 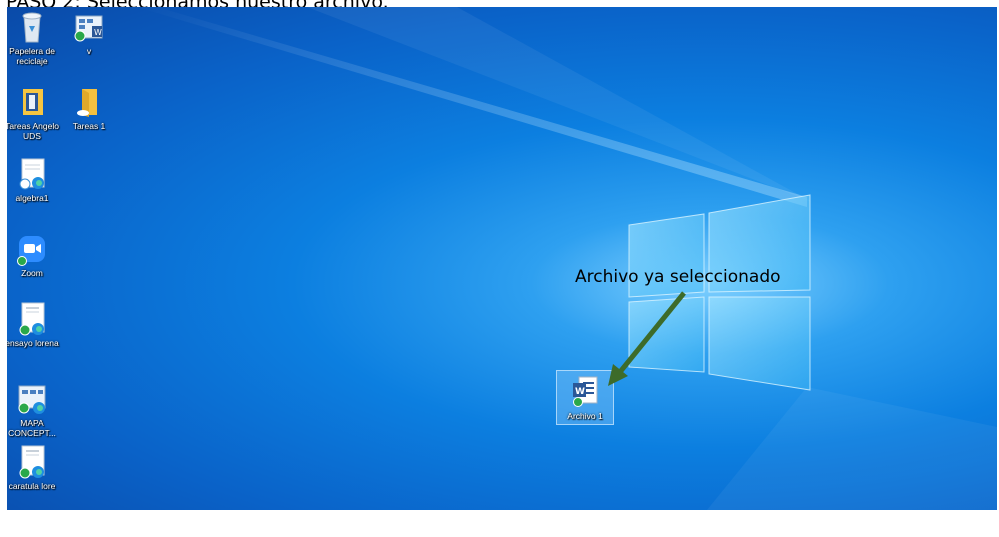 What do you see at coordinates (585, 416) in the screenshot?
I see `icon-label: Archivo 1` at bounding box center [585, 416].